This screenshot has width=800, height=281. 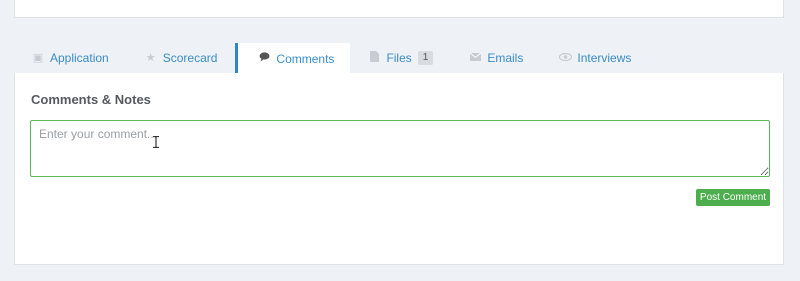 What do you see at coordinates (264, 58) in the screenshot?
I see `speech-bubble-icon` at bounding box center [264, 58].